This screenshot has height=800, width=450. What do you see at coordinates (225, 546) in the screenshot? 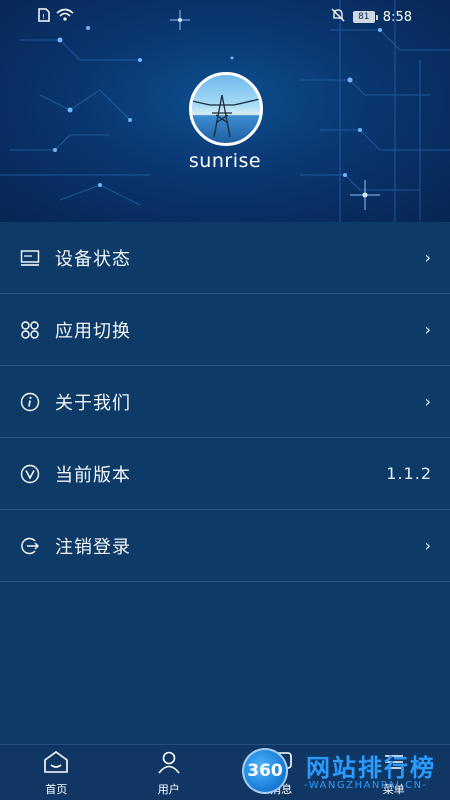
I see `menu-item-logout: 注销登录 ›` at bounding box center [225, 546].